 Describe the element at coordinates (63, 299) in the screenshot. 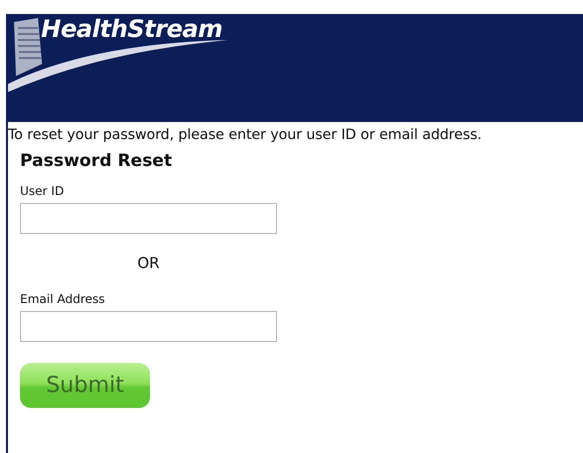

I see `field-label: Email Address` at that location.